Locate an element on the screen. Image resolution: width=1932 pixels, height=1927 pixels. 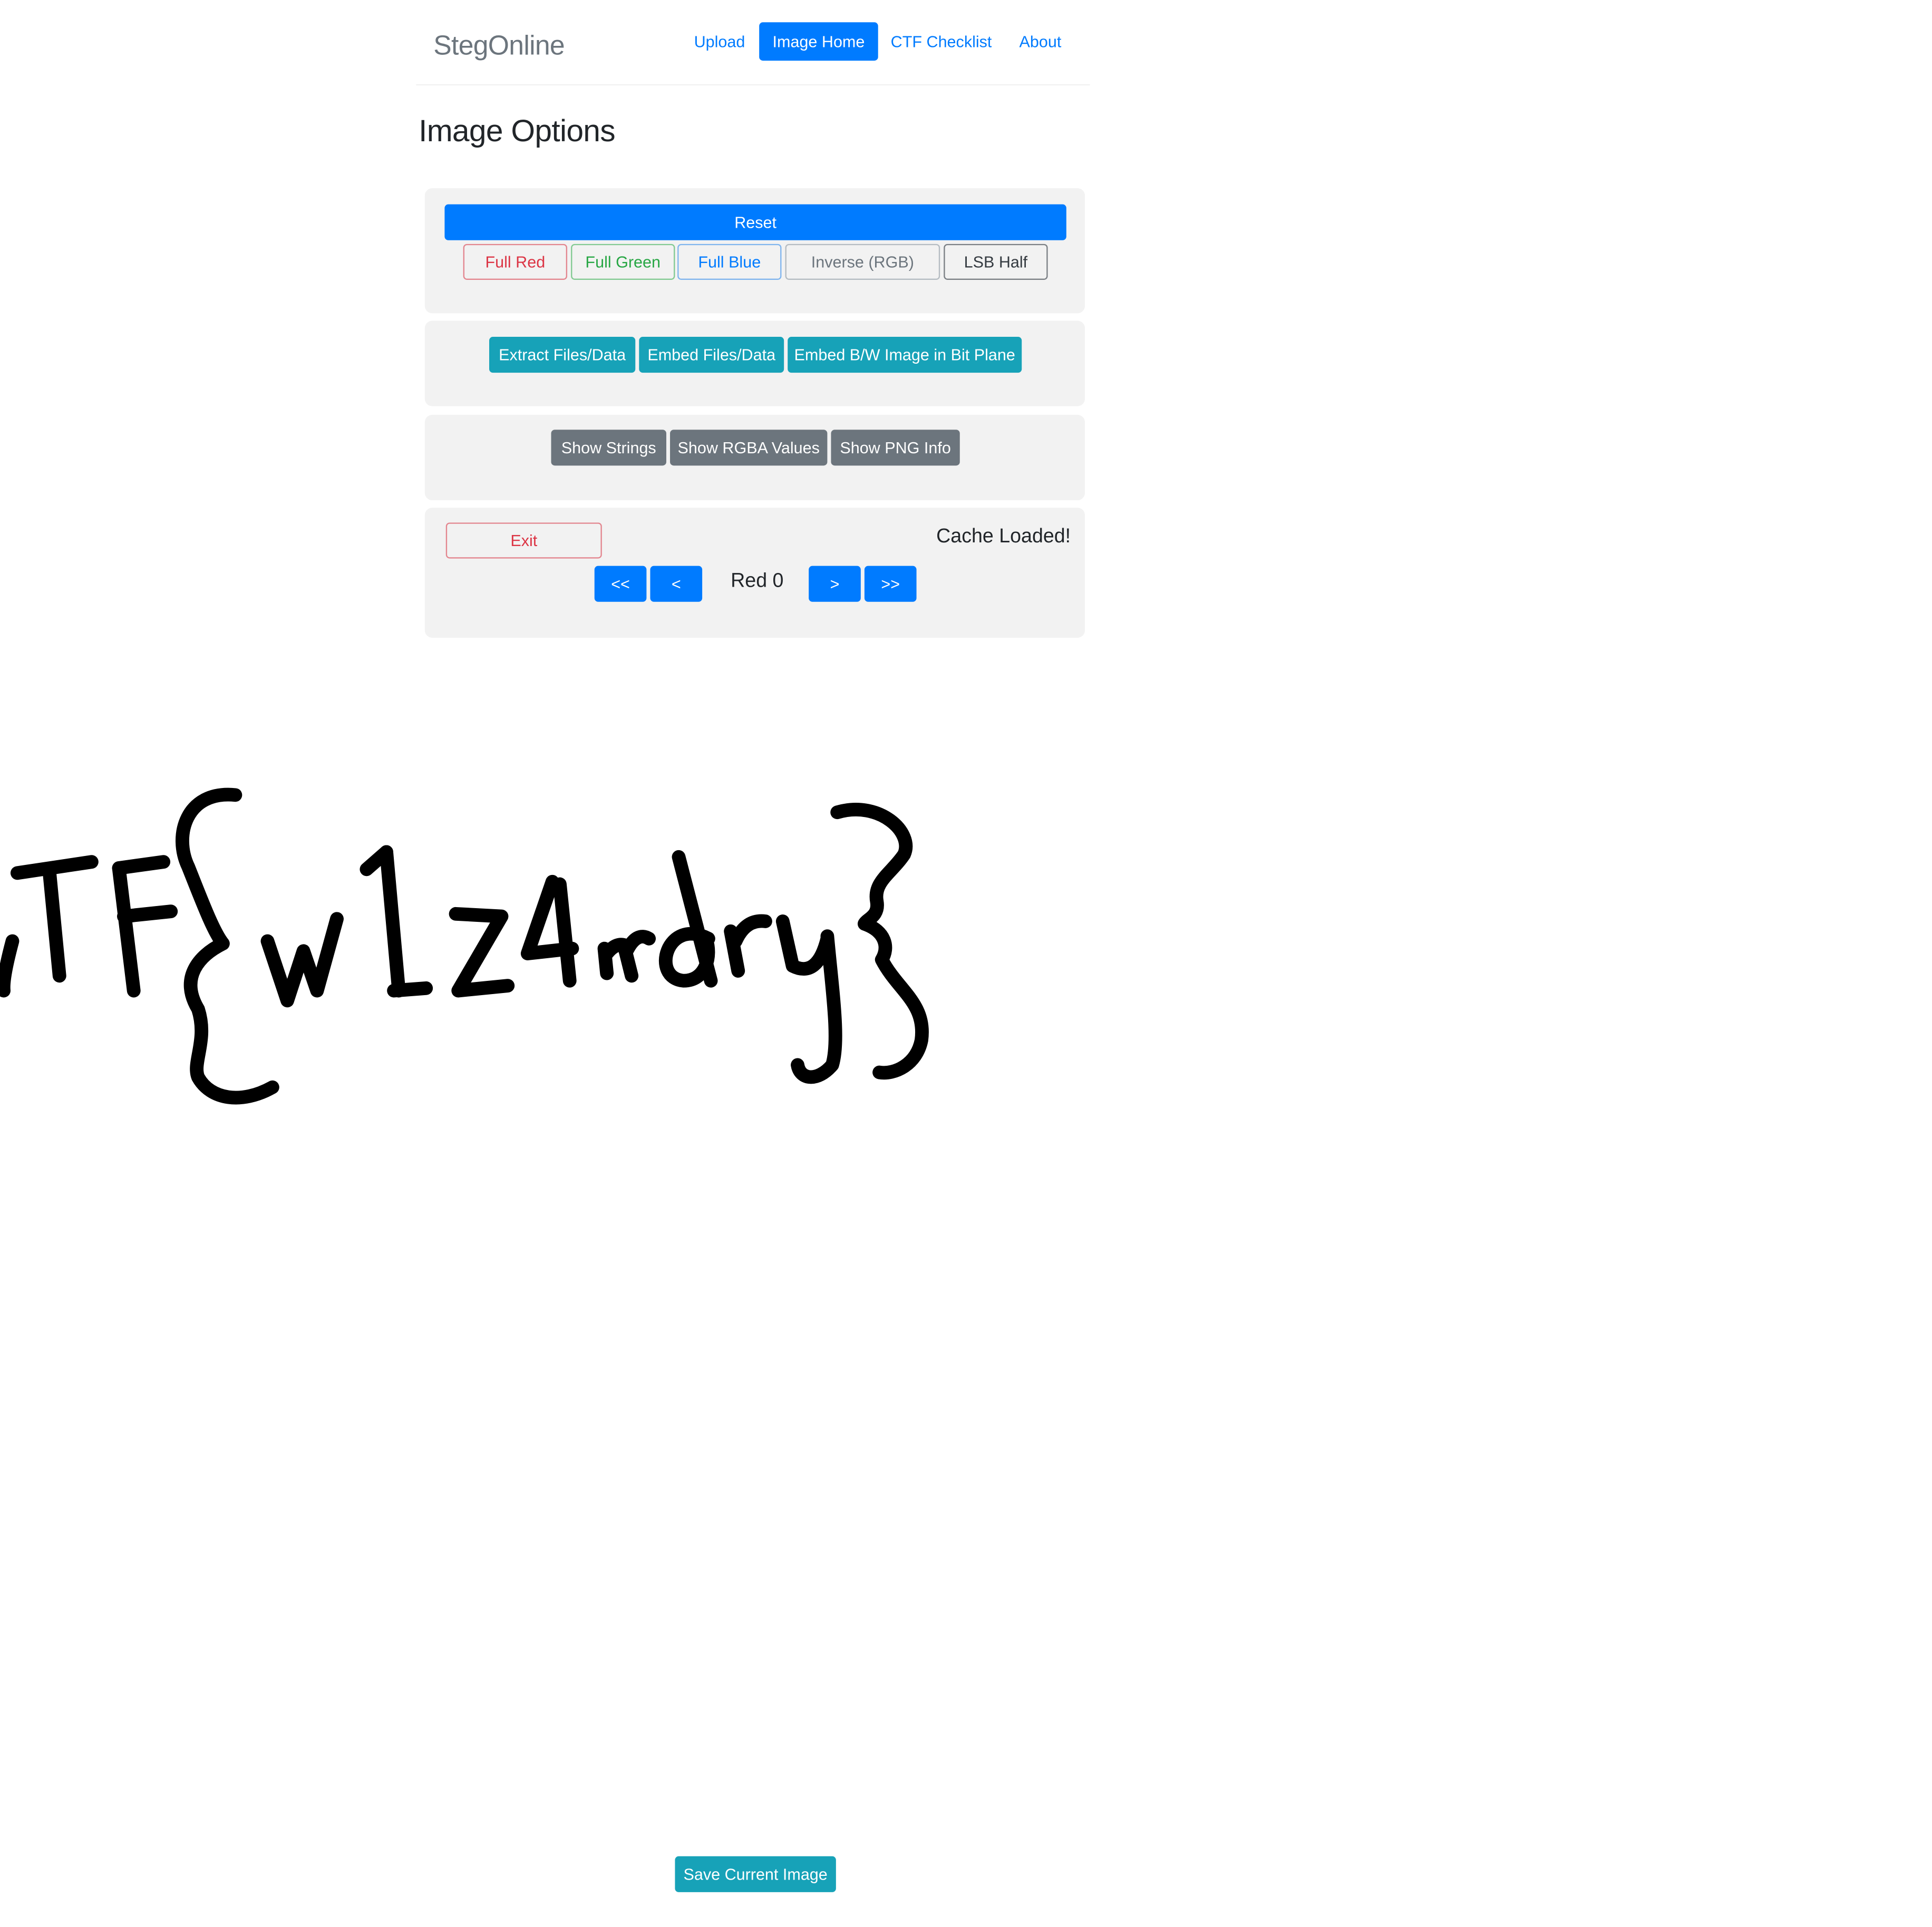
prev-plane-button: < is located at coordinates (676, 584).